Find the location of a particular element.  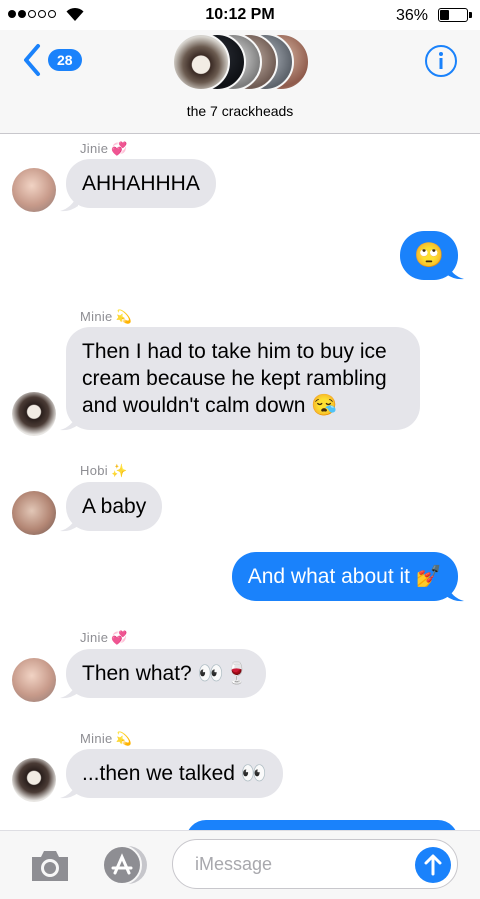

group-name: the 7 crackheads is located at coordinates (240, 111).